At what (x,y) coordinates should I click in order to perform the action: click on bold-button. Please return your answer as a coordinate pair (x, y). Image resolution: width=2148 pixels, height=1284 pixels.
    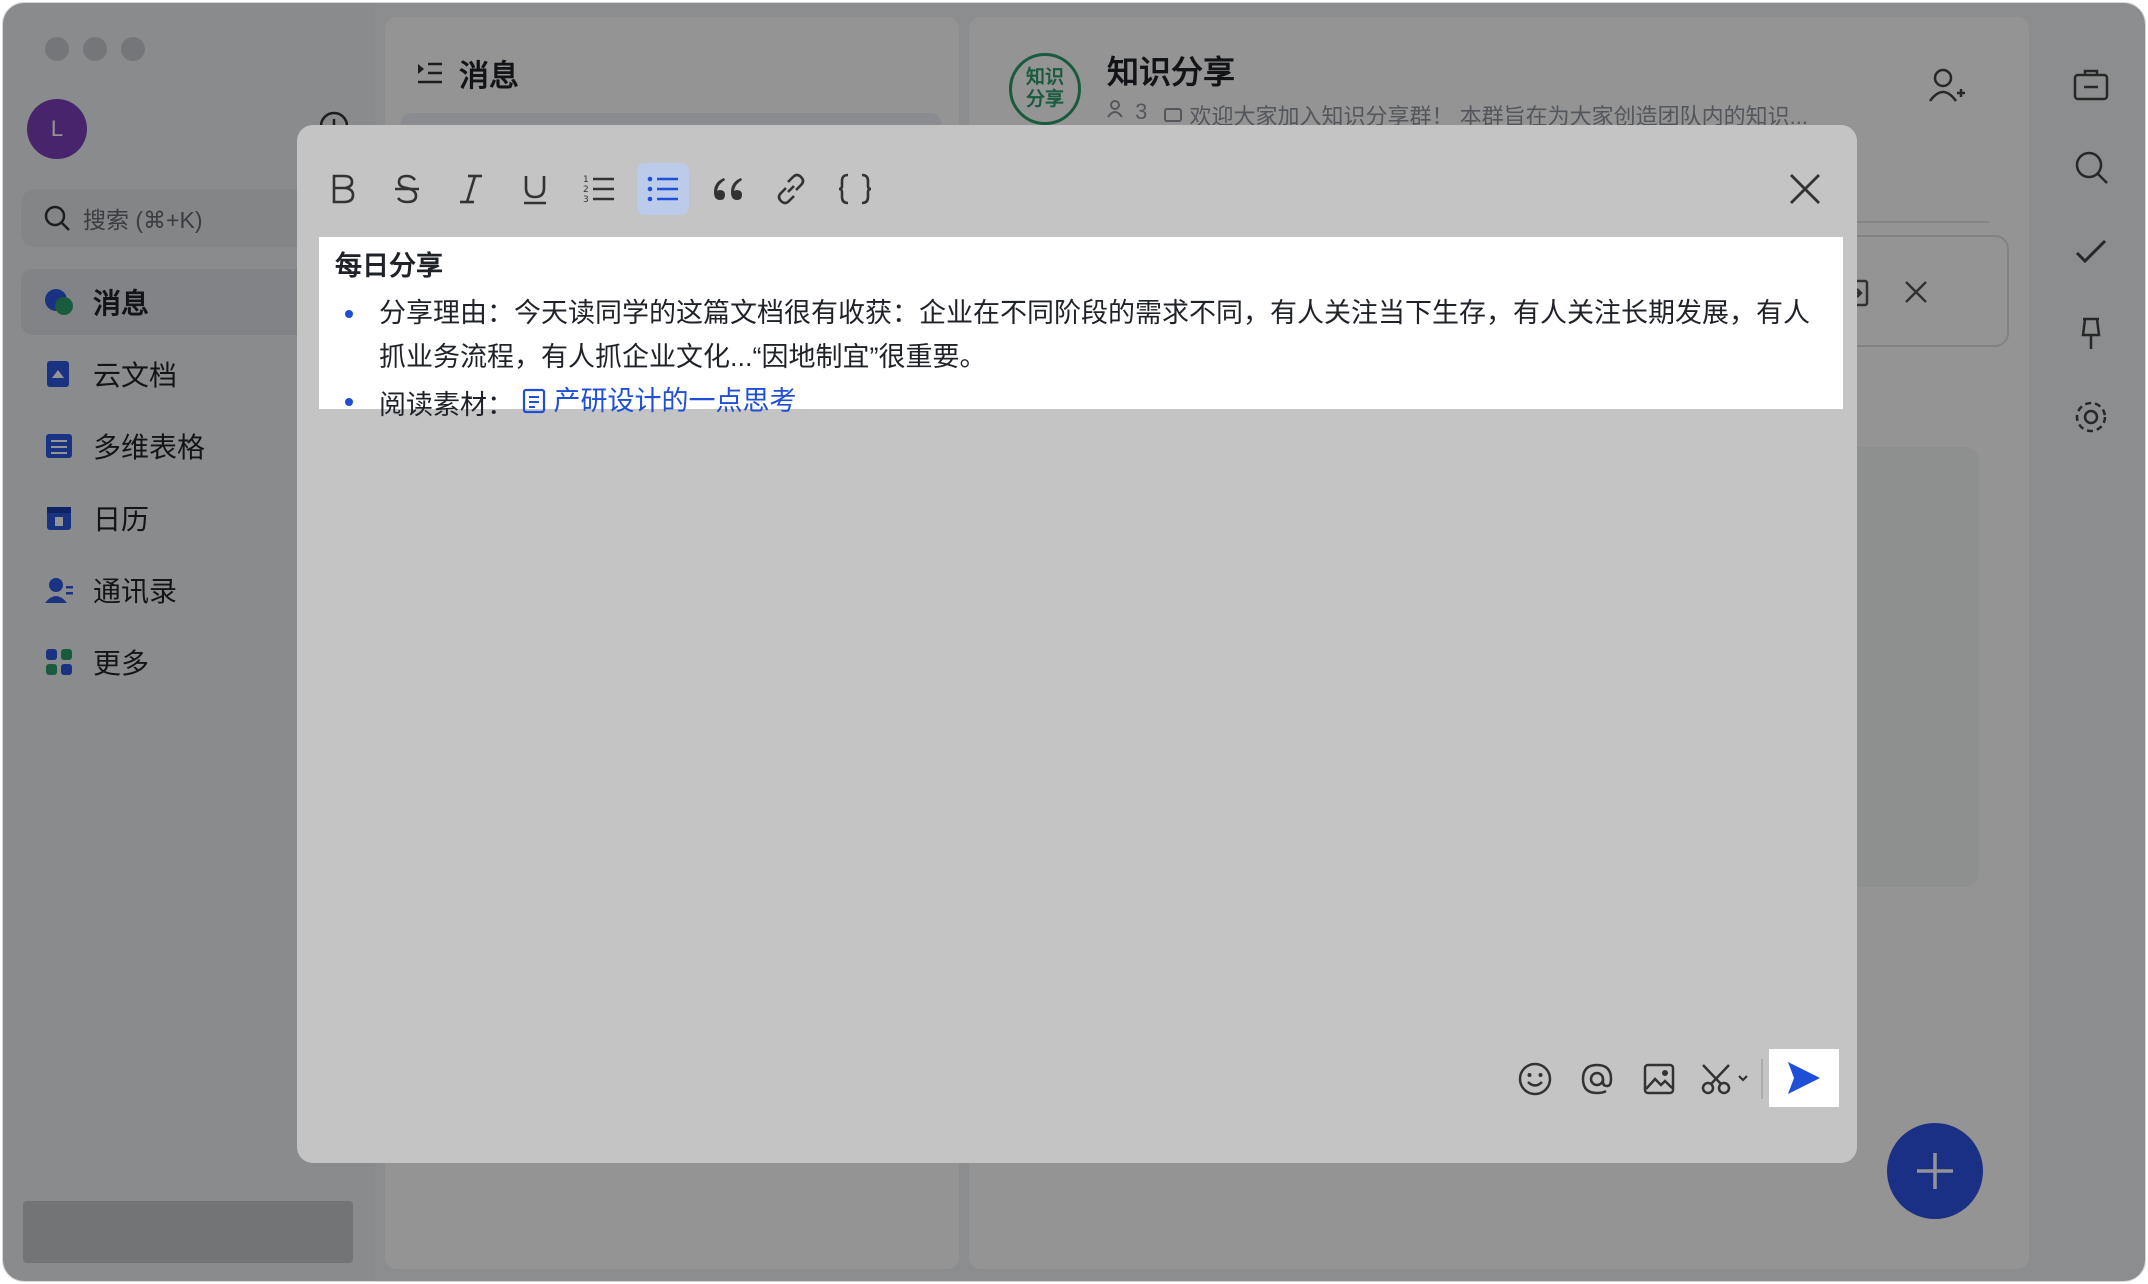
    Looking at the image, I should click on (343, 189).